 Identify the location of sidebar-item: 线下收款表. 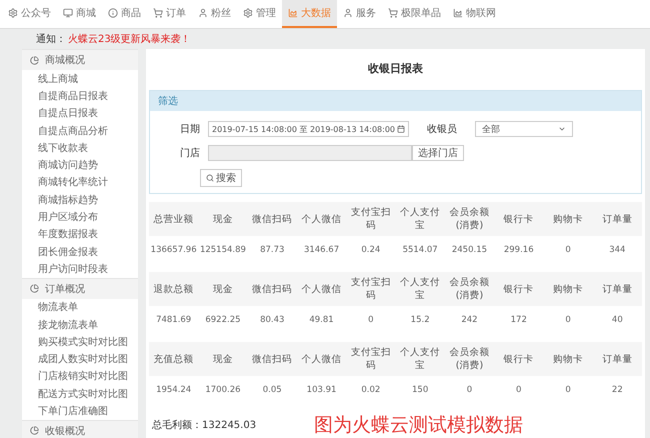
(80, 147).